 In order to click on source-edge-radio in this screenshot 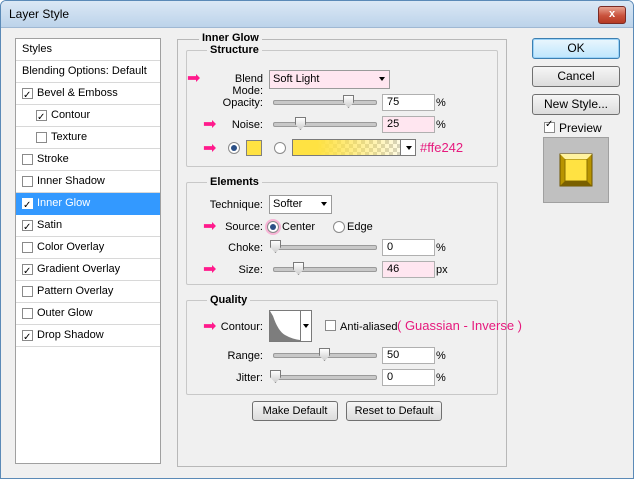, I will do `click(339, 227)`.